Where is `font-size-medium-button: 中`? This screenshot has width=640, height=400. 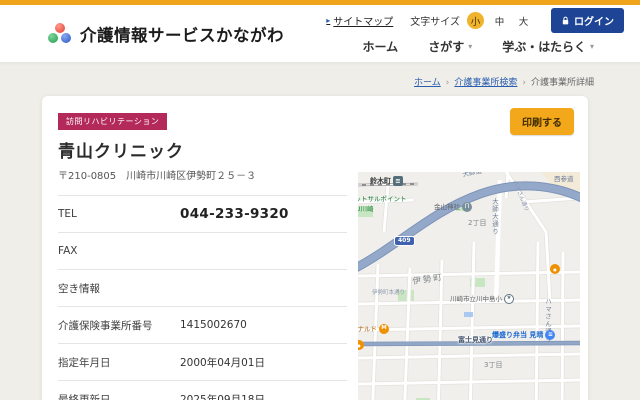
font-size-medium-button: 中 is located at coordinates (499, 20).